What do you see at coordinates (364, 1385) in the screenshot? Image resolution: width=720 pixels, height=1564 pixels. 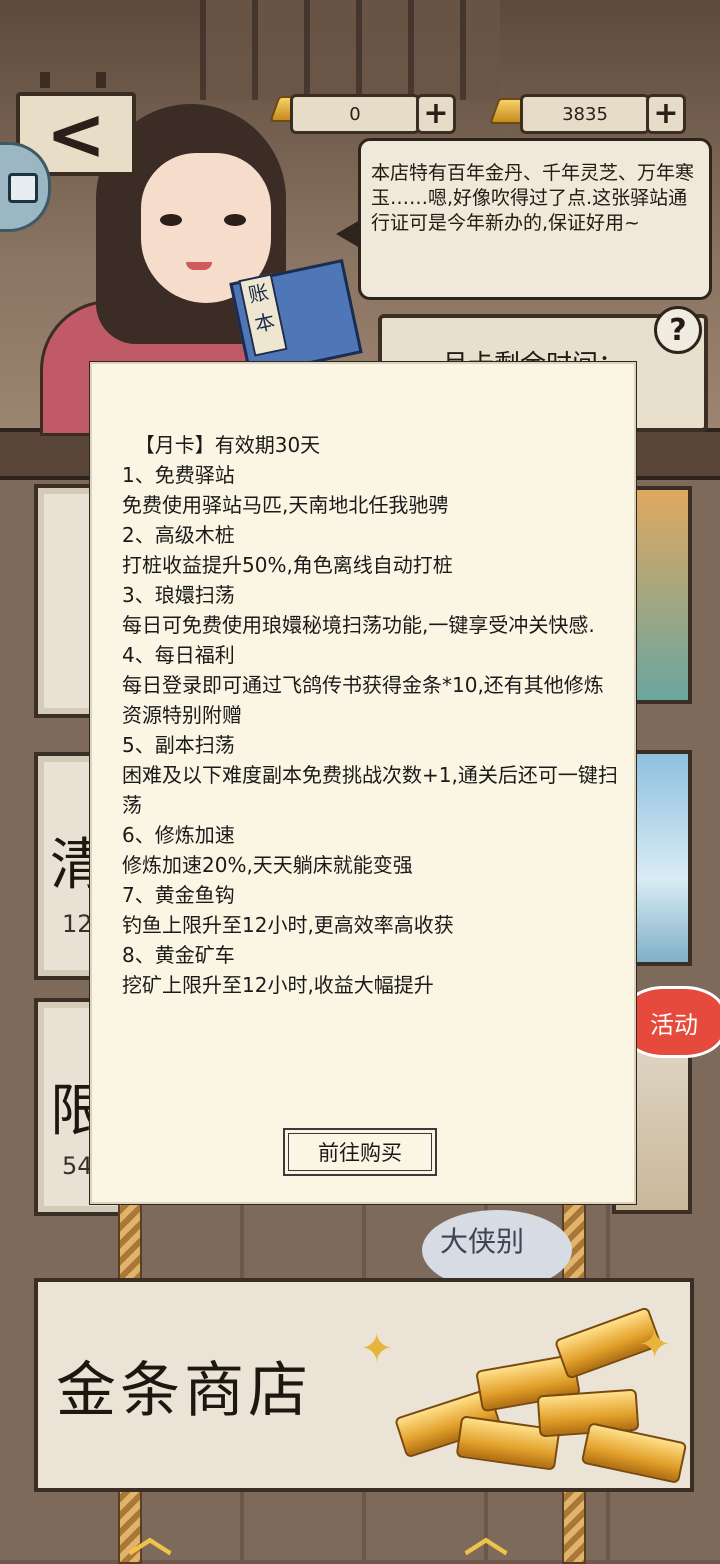 I see `gold-shop-banner: 金条商店 ✦ ✦` at bounding box center [364, 1385].